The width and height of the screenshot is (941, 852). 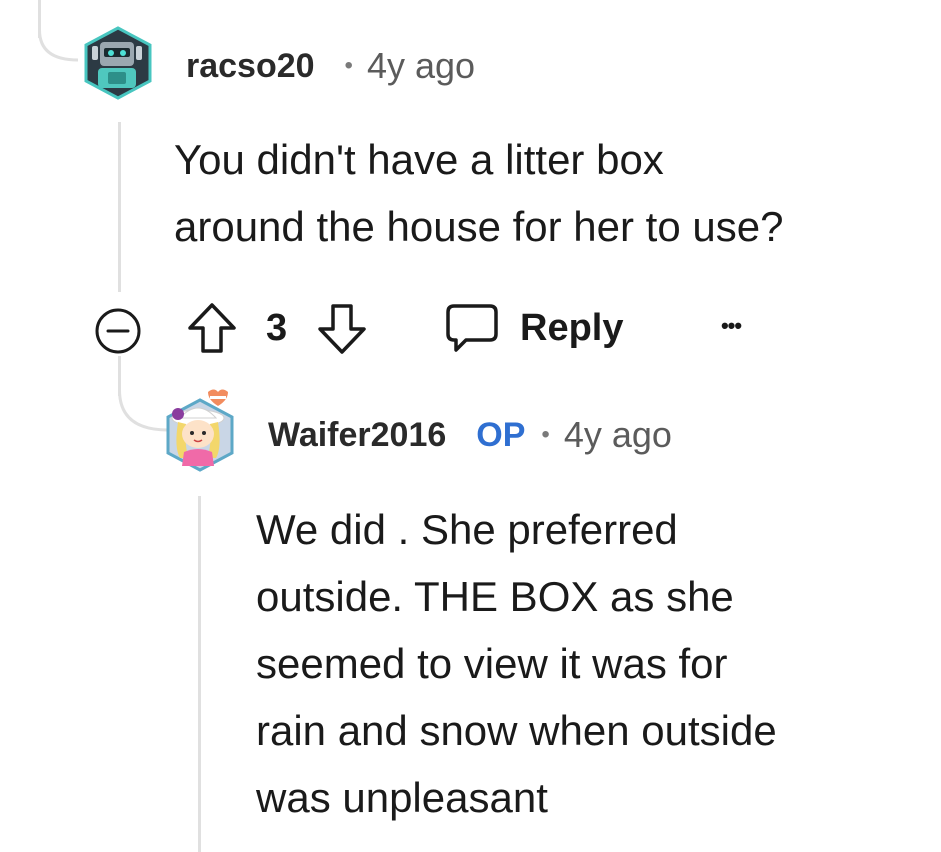 I want to click on collapse-button, so click(x=118, y=331).